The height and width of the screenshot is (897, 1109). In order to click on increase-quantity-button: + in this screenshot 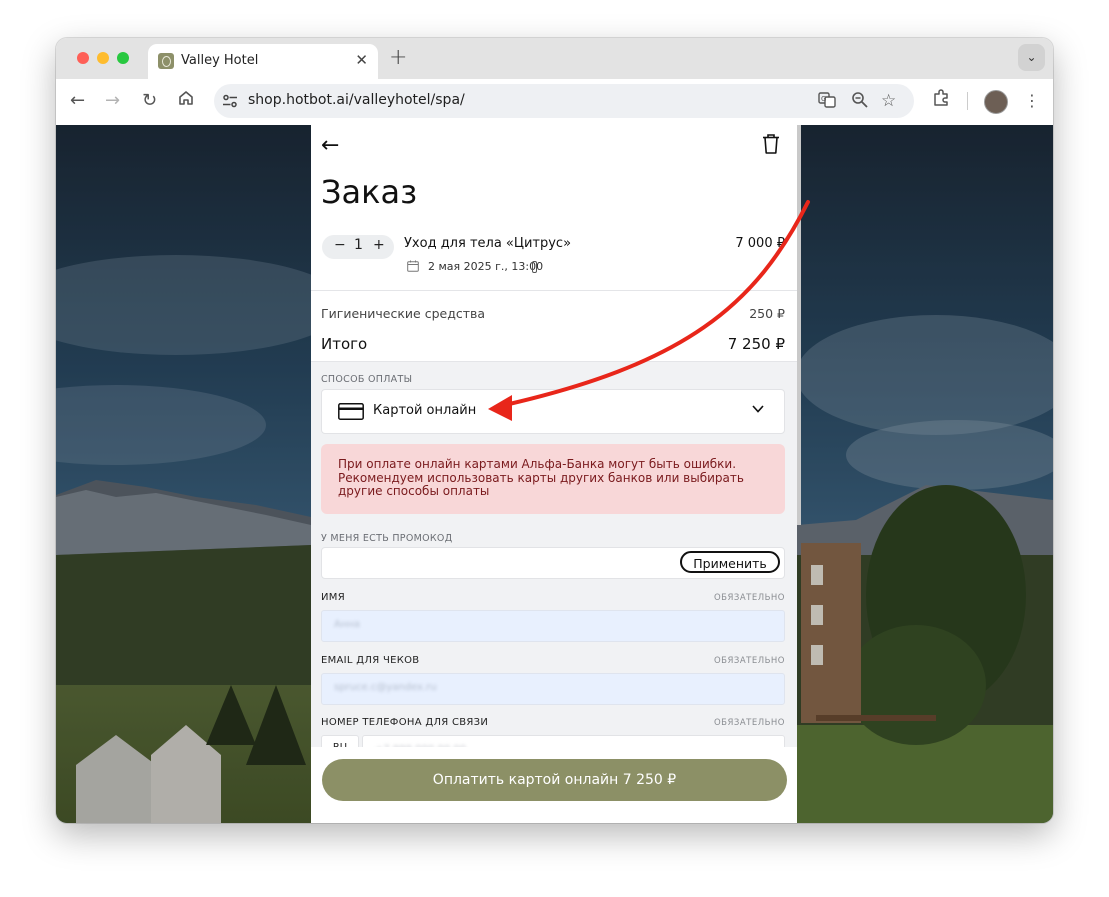, I will do `click(379, 245)`.